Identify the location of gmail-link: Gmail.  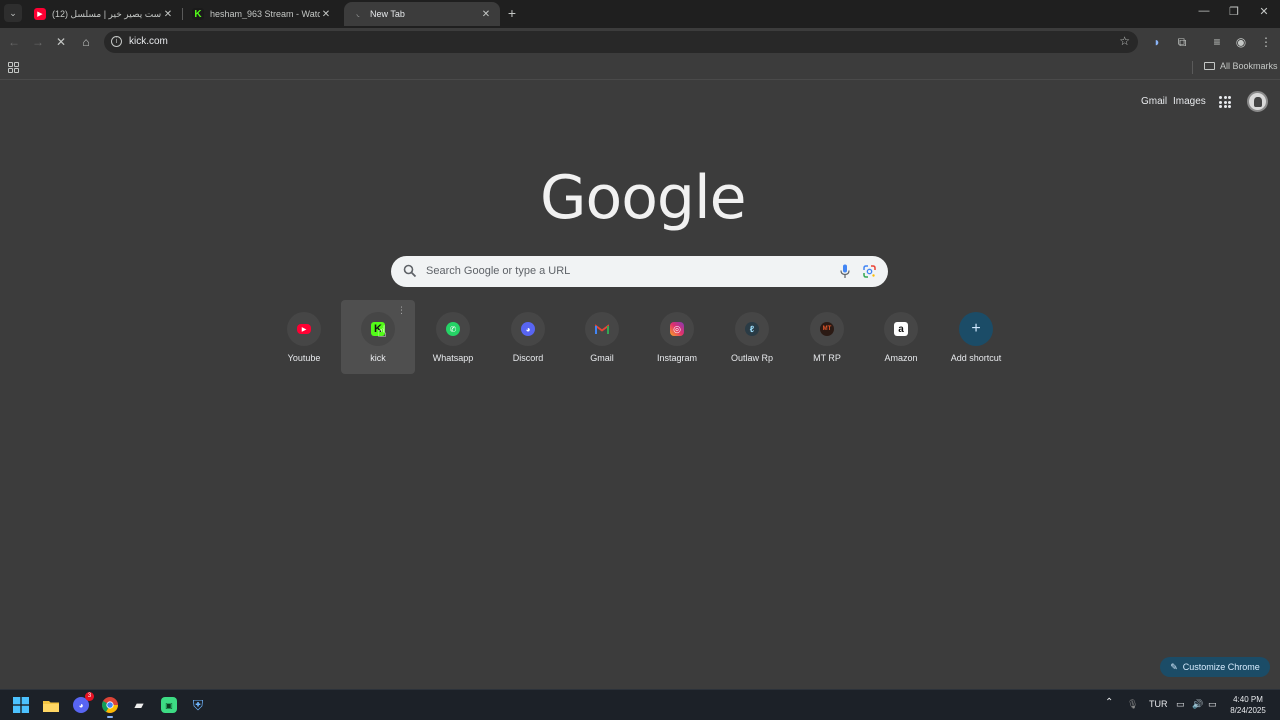
(1154, 101).